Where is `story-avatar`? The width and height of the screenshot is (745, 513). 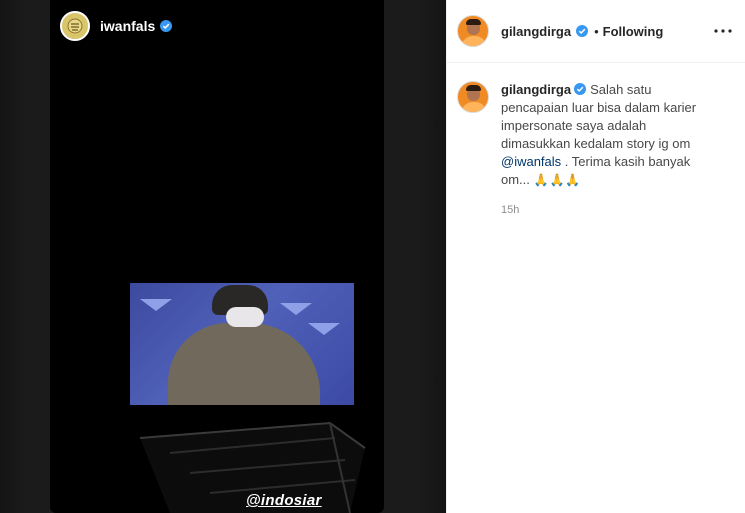
story-avatar is located at coordinates (75, 26).